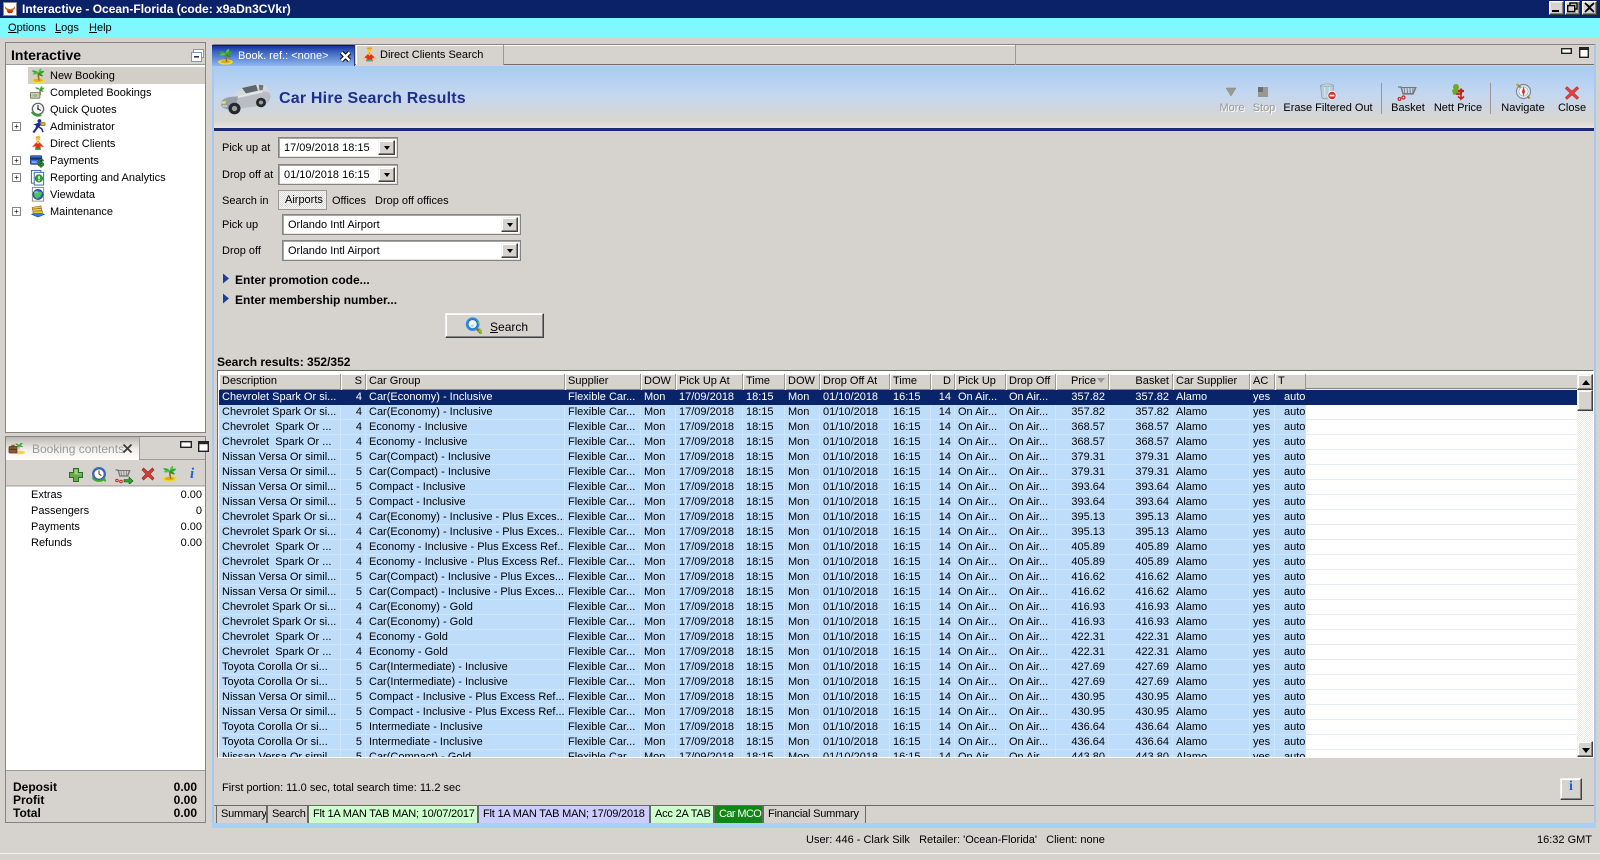 The height and width of the screenshot is (860, 1600). I want to click on svg-text: i, so click(192, 473).